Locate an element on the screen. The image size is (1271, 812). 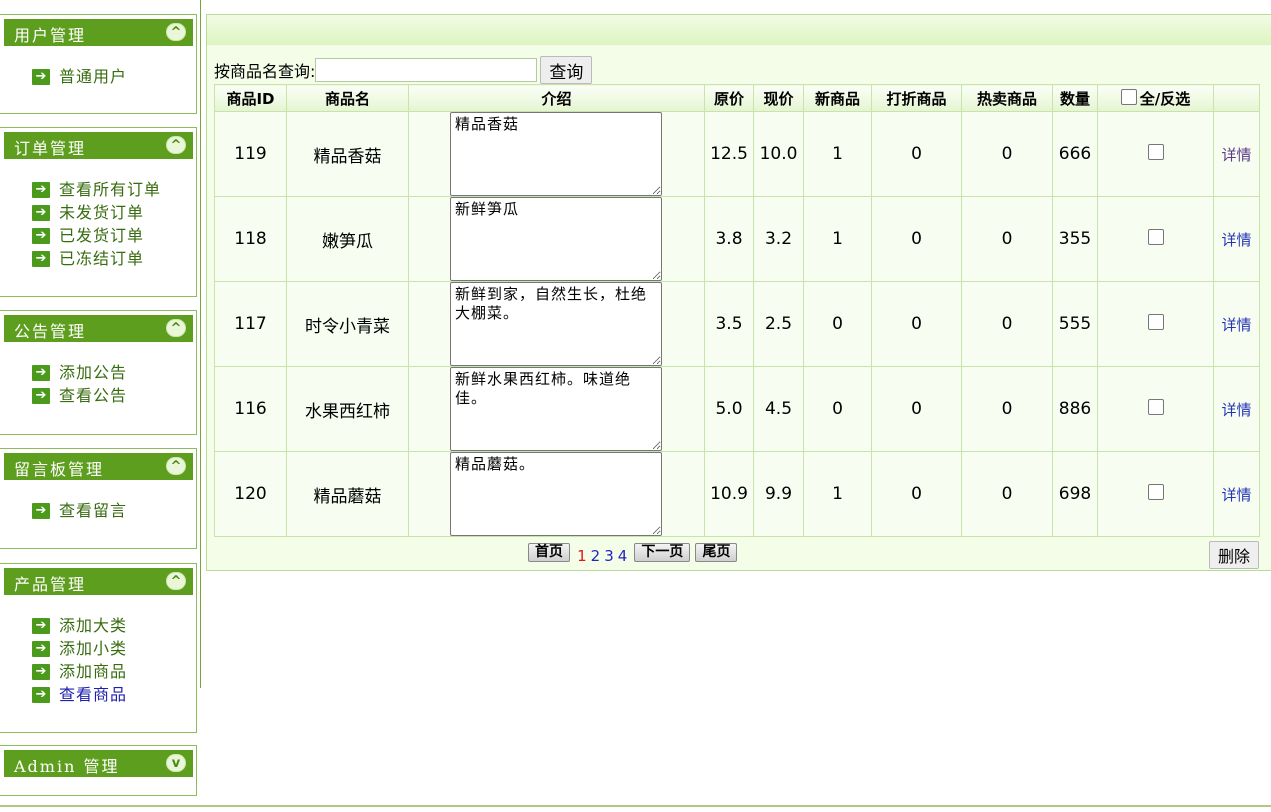
sidebar-item: ➔ 已冻结订单 is located at coordinates (96, 258).